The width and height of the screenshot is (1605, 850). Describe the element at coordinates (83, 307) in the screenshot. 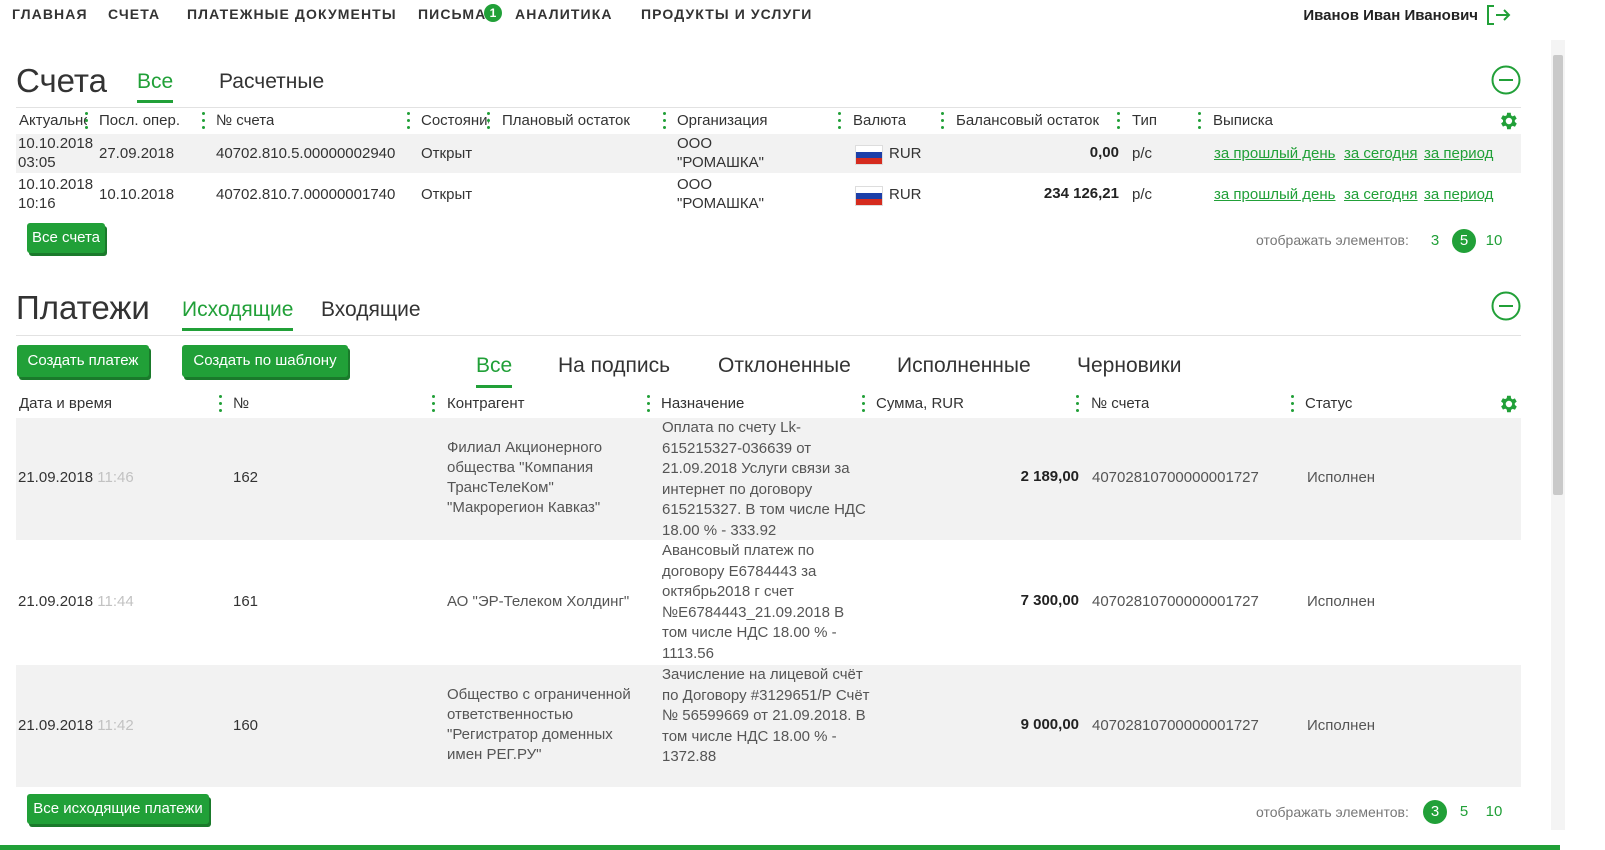

I see `payments-title: Платежи` at that location.